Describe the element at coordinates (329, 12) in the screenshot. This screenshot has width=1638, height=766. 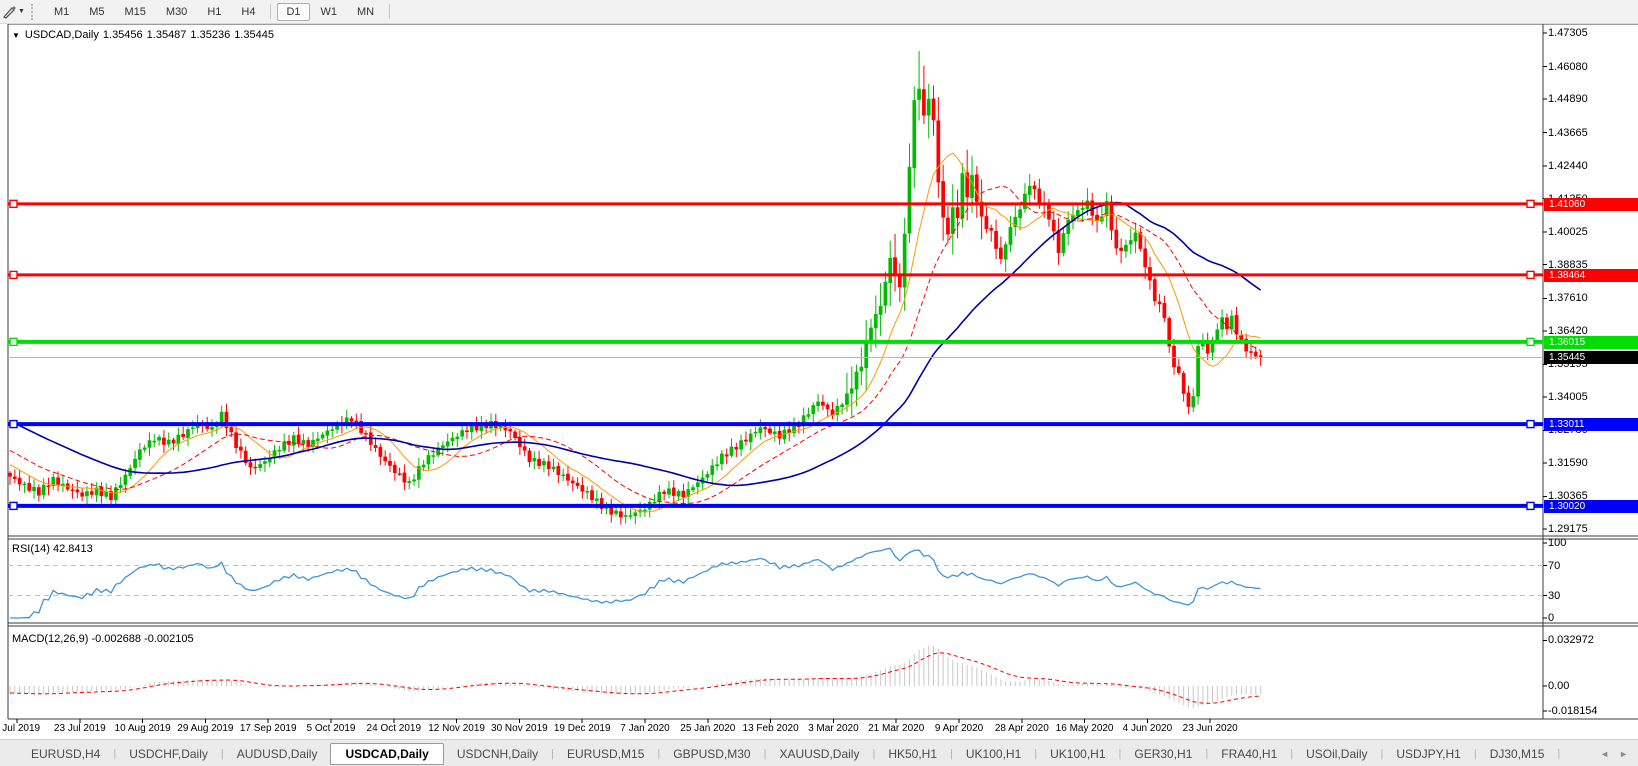
I see `timeframe-button-w1: W1` at that location.